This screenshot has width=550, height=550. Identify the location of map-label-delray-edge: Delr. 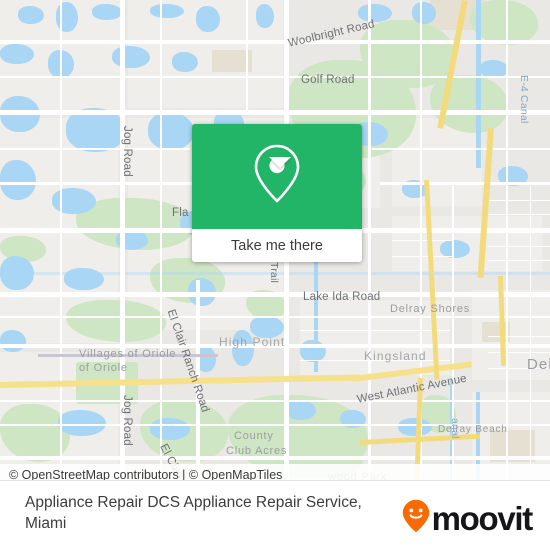
(538, 364).